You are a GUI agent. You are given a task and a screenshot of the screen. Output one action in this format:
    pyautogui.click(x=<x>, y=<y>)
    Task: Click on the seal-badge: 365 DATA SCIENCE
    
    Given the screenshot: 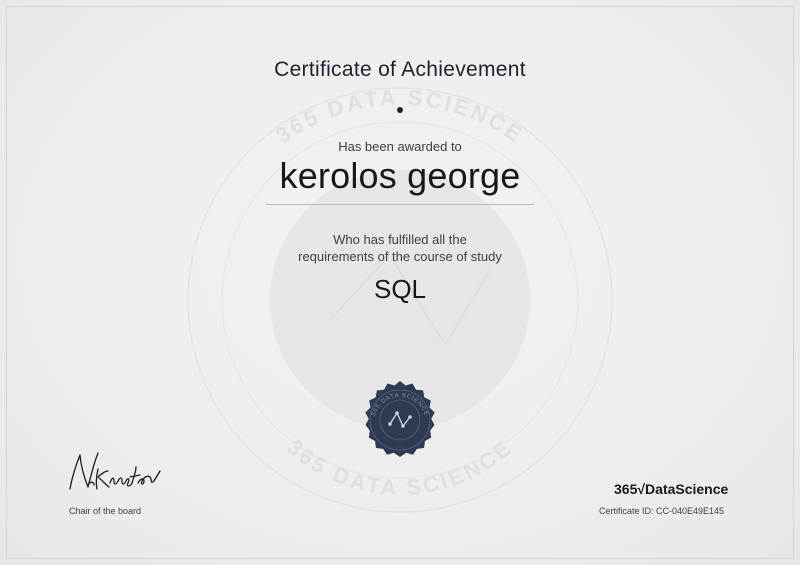 What is the action you would take?
    pyautogui.click(x=400, y=419)
    